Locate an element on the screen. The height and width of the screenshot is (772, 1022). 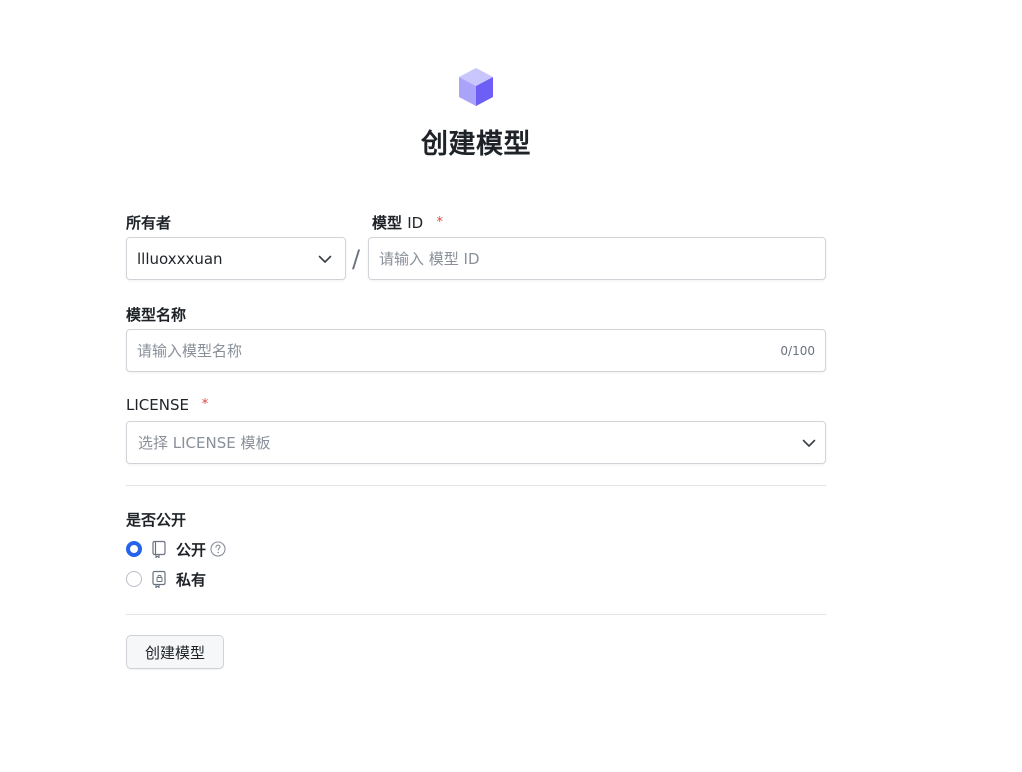
lock-repo-icon is located at coordinates (159, 579).